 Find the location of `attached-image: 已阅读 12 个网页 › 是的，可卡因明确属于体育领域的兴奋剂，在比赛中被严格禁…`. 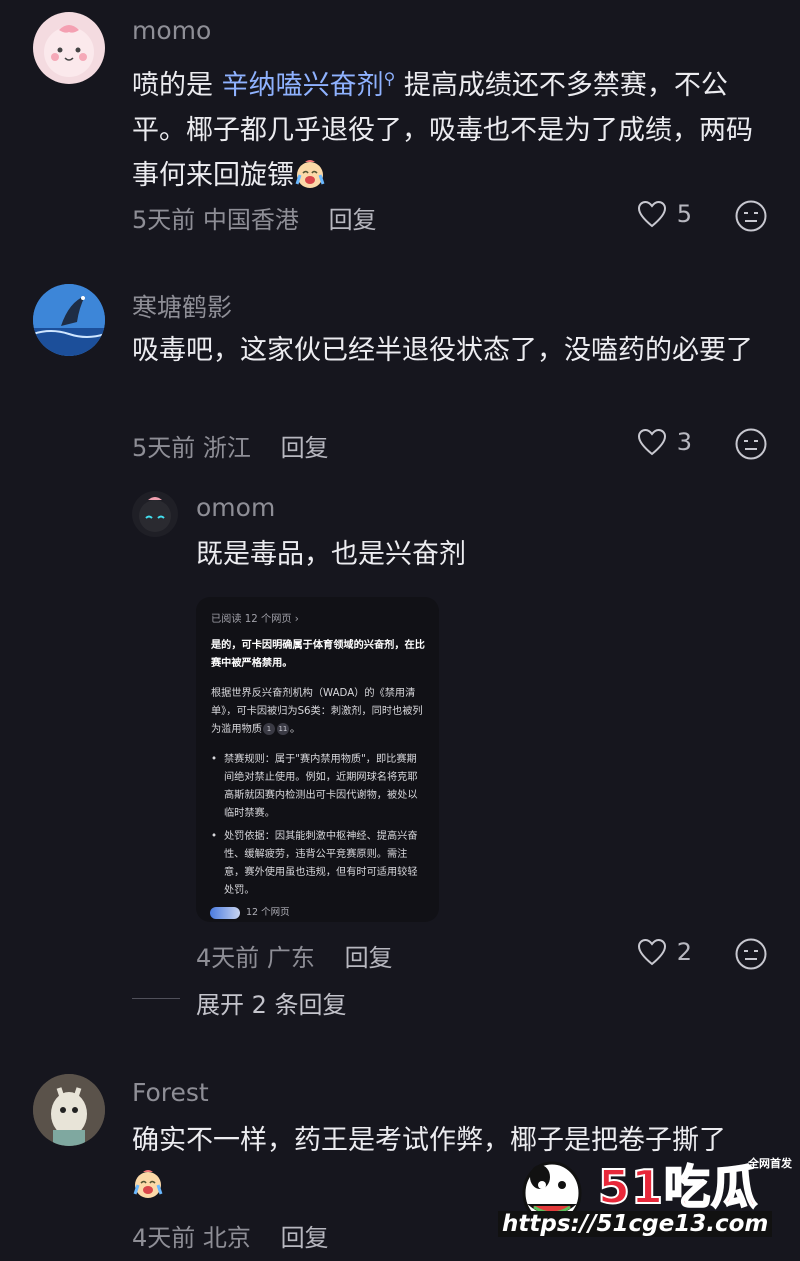

attached-image: 已阅读 12 个网页 › 是的，可卡因明确属于体育领域的兴奋剂，在比赛中被严格禁… is located at coordinates (317, 759).